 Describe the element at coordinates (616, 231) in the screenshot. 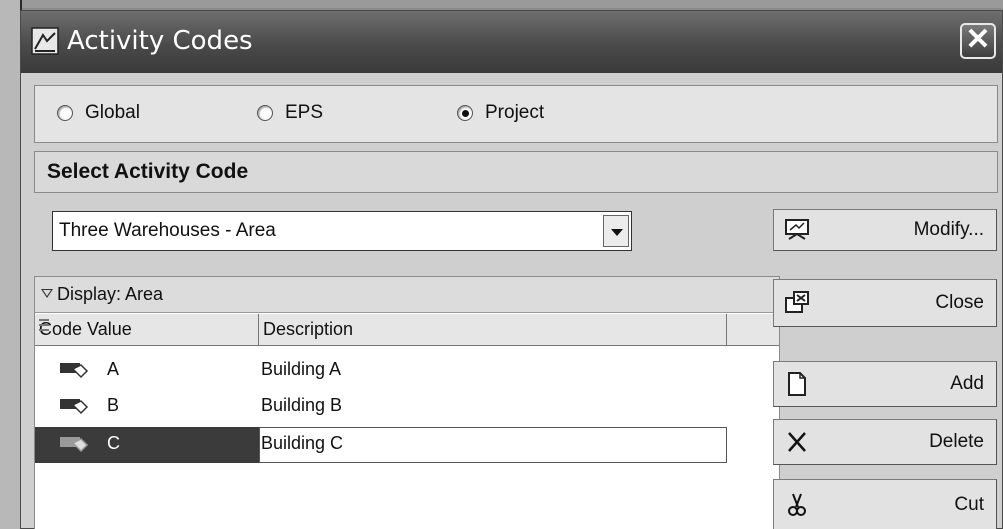

I see `dropdown-arrow-icon` at that location.